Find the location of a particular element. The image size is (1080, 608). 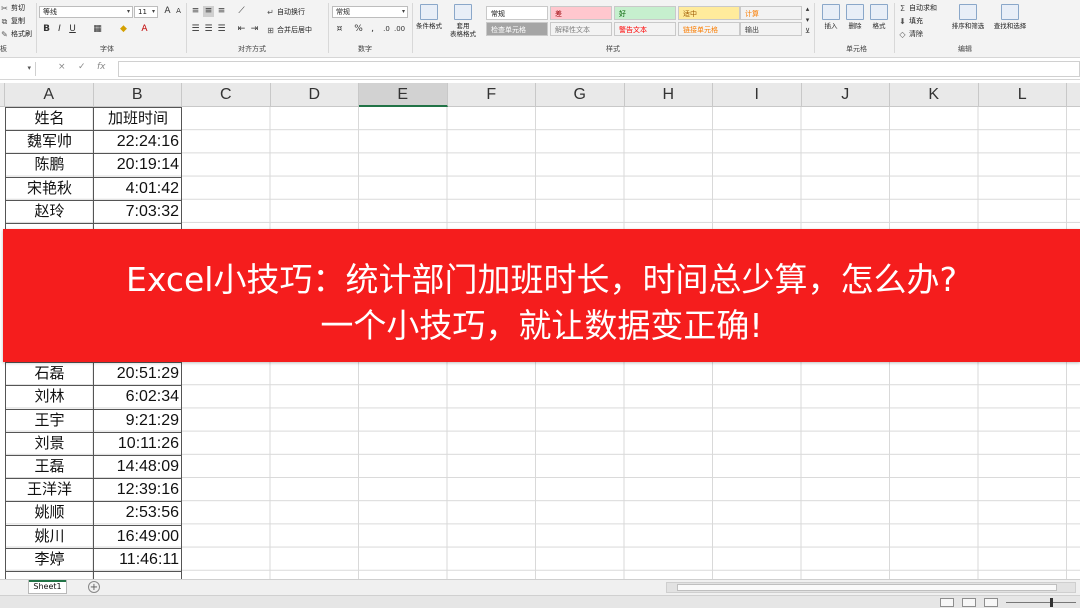

scrollbar-thumb is located at coordinates (867, 587).